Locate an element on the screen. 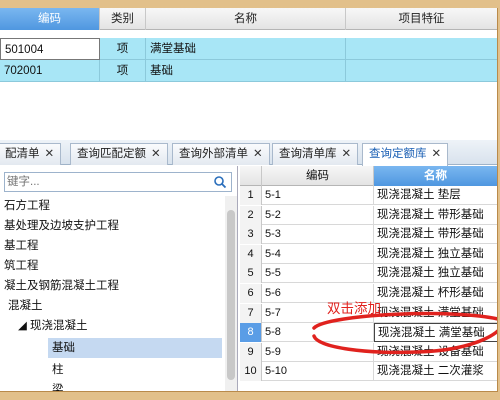 Image resolution: width=500 pixels, height=400 pixels. tree-node: 基工程 is located at coordinates (21, 246).